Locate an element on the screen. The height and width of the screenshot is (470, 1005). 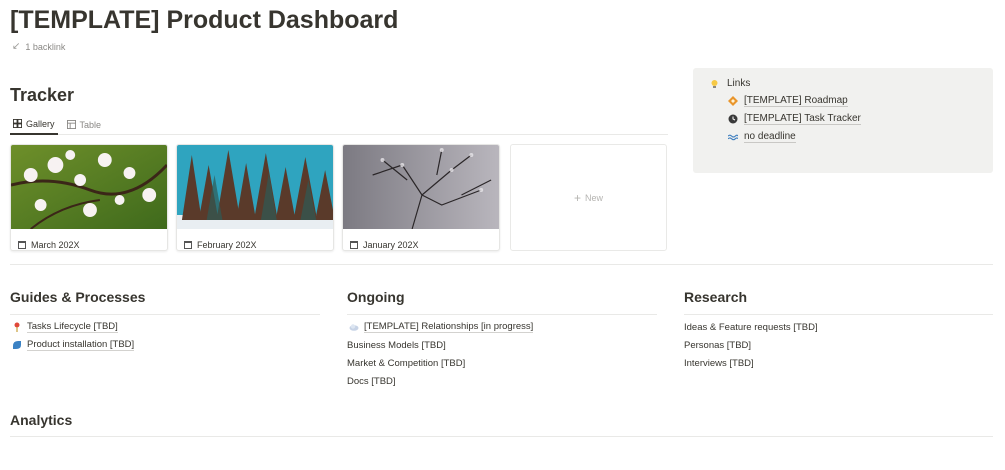
research-item-label: Interviews [TBD] is located at coordinates (719, 363).